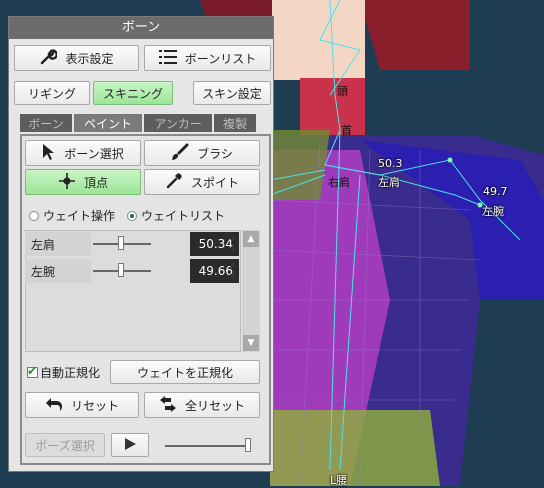 Image resolution: width=544 pixels, height=488 pixels. I want to click on pose-select-label: ポーズ選択, so click(65, 445).